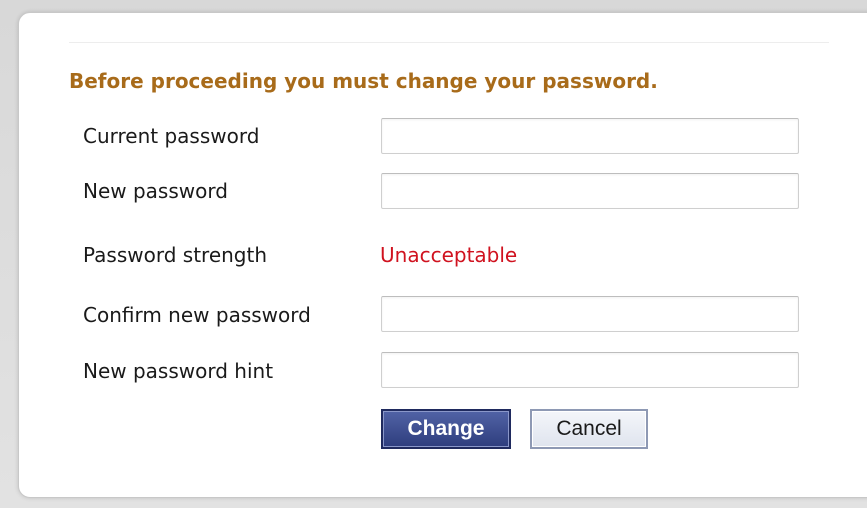 The height and width of the screenshot is (508, 867). Describe the element at coordinates (589, 429) in the screenshot. I see `cancel-button: Cancel` at that location.